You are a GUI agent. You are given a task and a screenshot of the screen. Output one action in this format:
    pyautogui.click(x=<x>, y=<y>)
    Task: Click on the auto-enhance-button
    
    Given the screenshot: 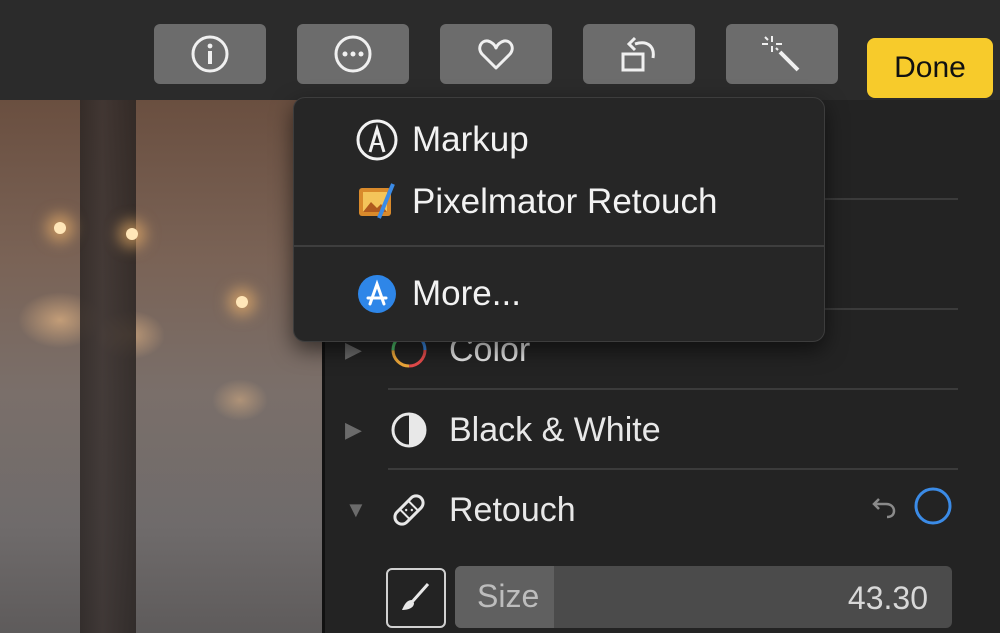 What is the action you would take?
    pyautogui.click(x=782, y=54)
    